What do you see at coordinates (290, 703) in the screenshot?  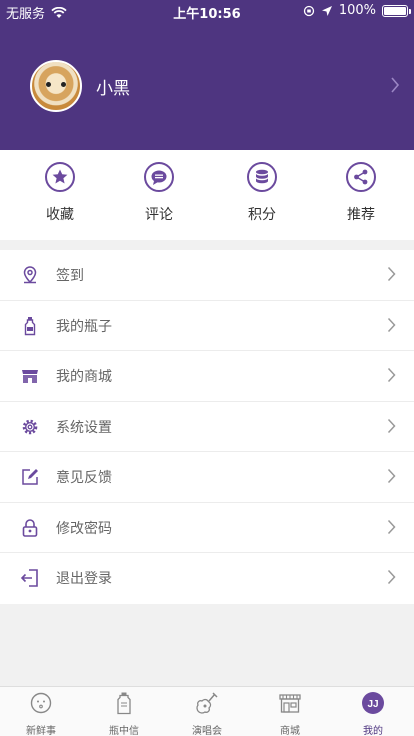 I see `shop-icon` at bounding box center [290, 703].